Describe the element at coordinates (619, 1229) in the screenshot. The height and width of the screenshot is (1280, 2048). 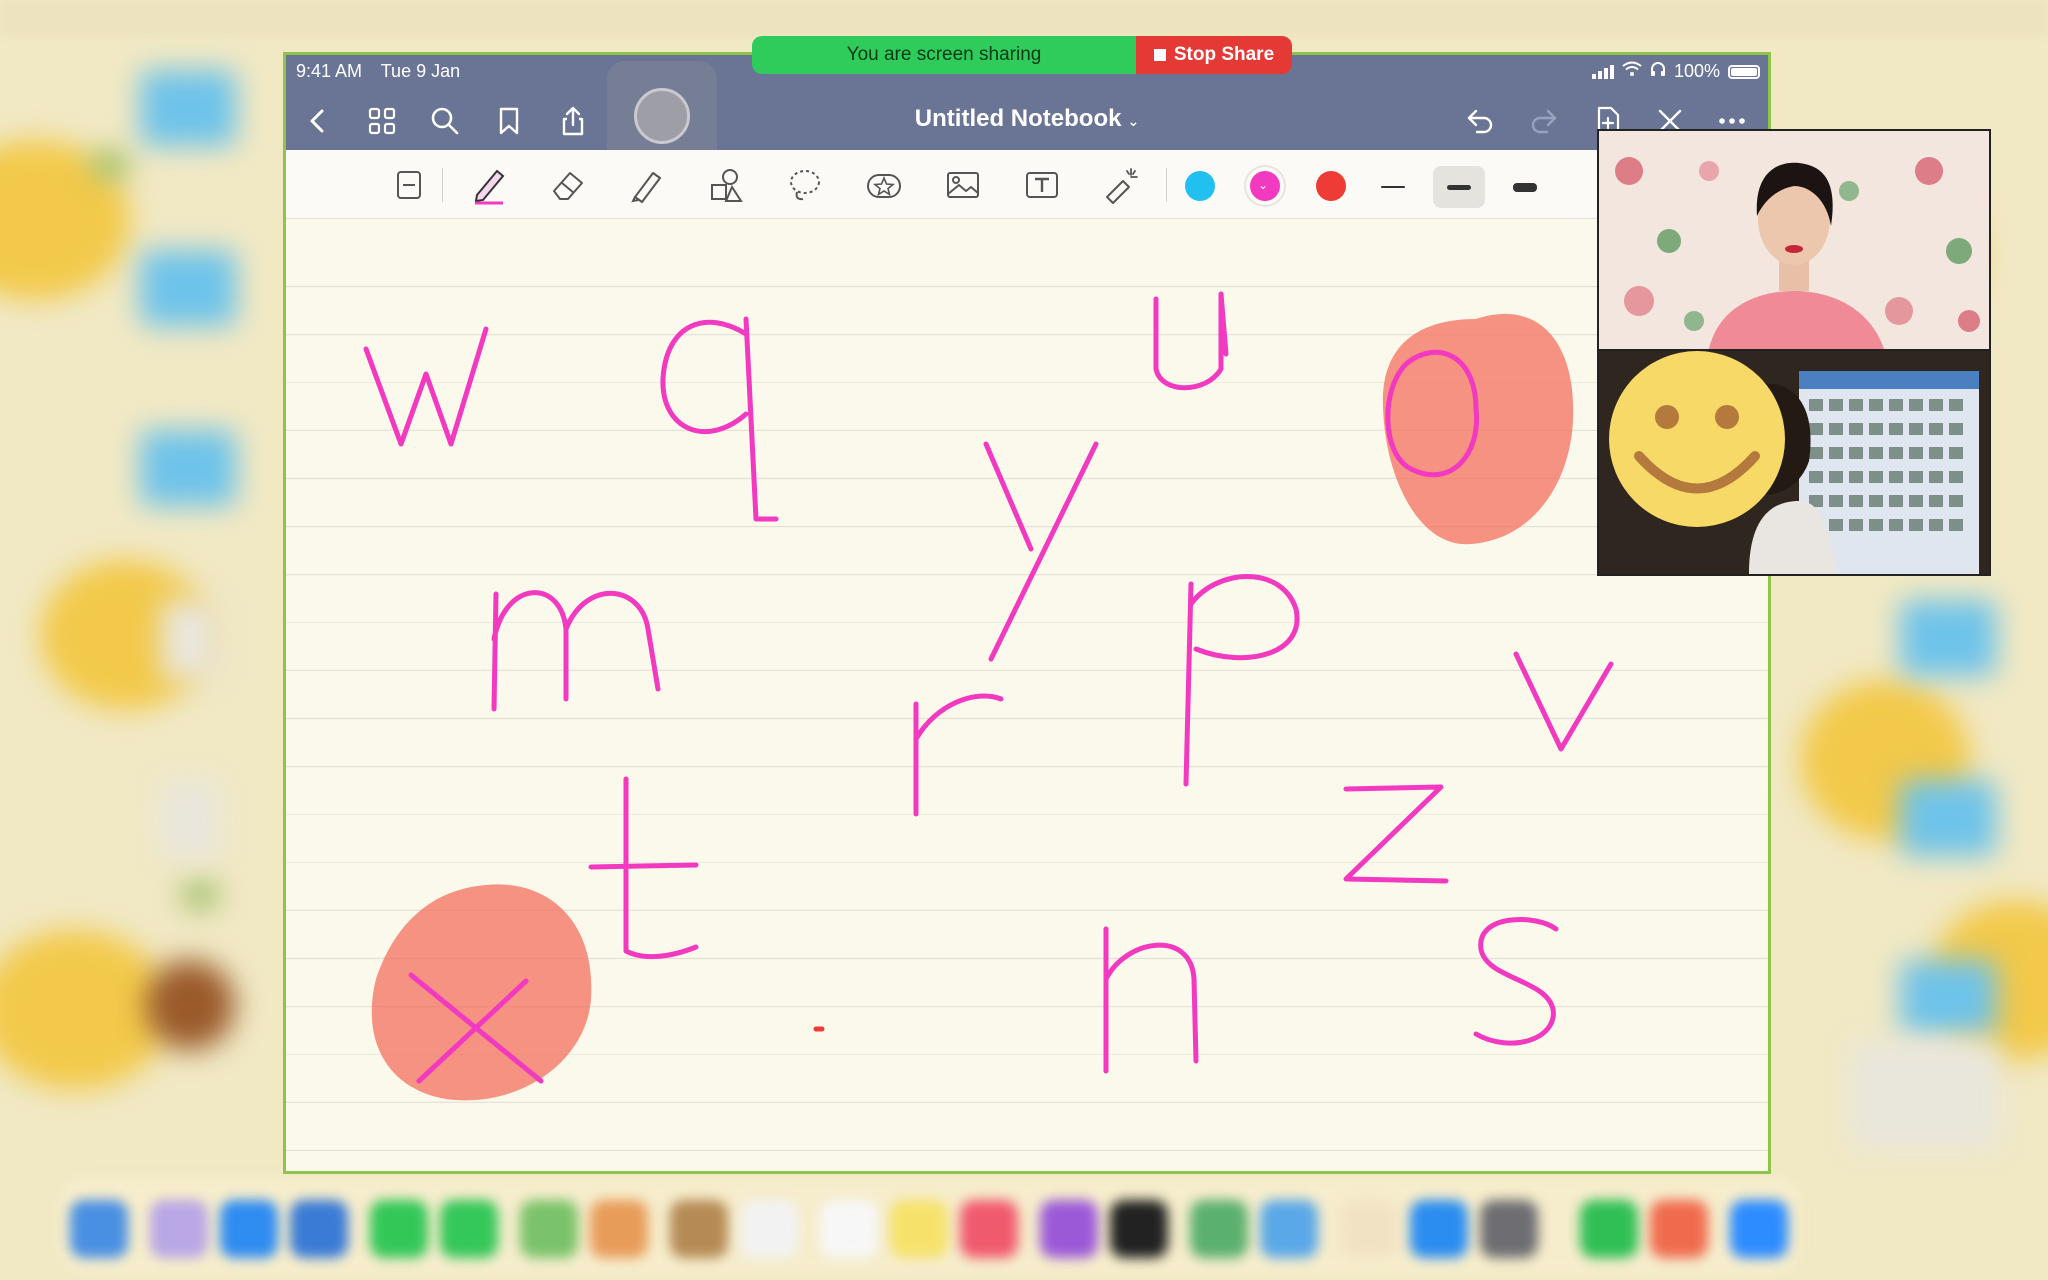
I see `photos-icon` at that location.